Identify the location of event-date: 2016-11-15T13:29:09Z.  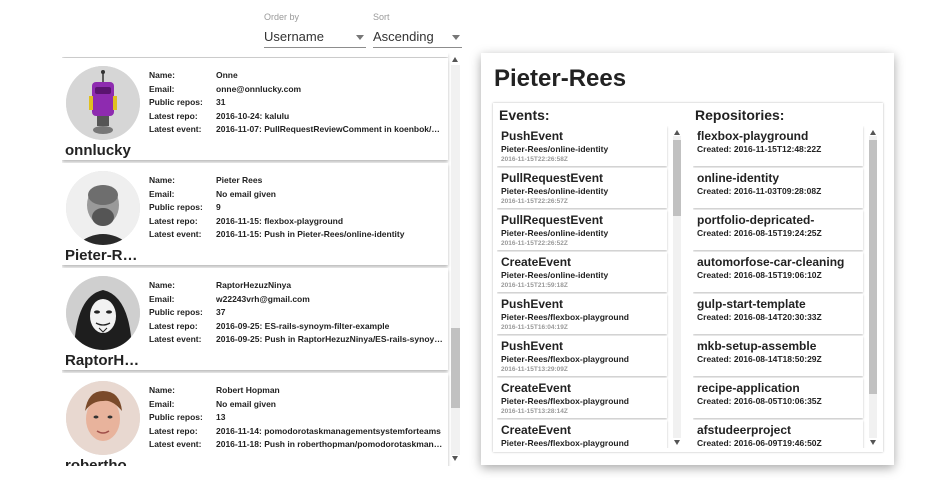
(534, 369).